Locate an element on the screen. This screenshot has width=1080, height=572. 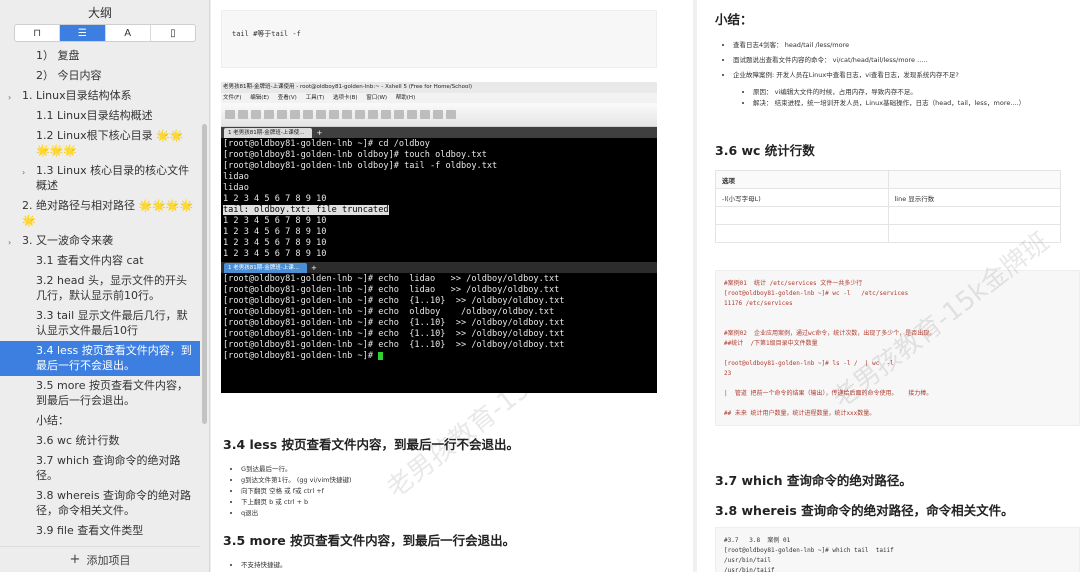
table-cell: -l(小写字母L) is located at coordinates (802, 197).